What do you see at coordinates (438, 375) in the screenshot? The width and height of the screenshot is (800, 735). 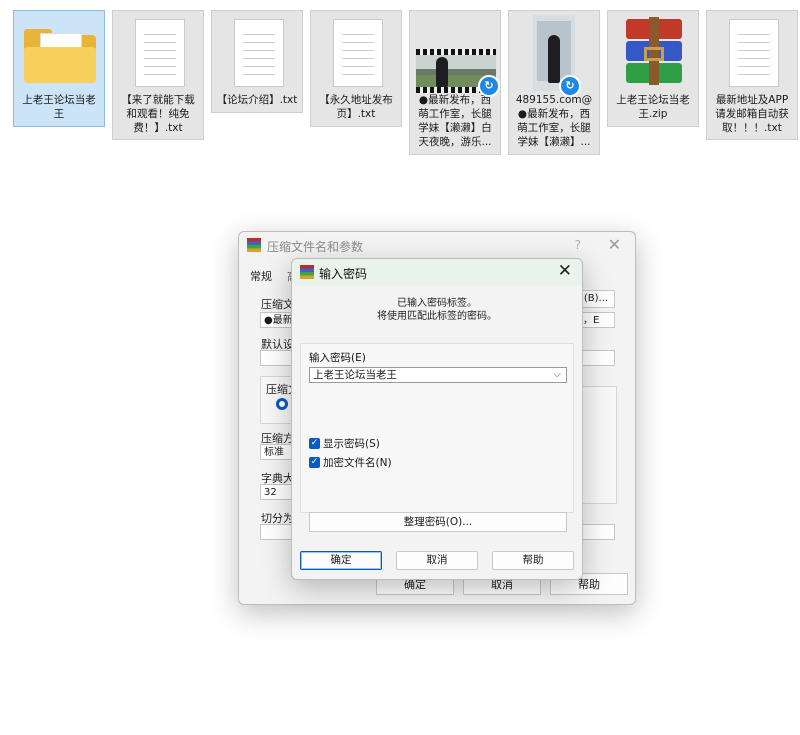 I see `password-combobox: 上老王论坛当老王 ⌵` at bounding box center [438, 375].